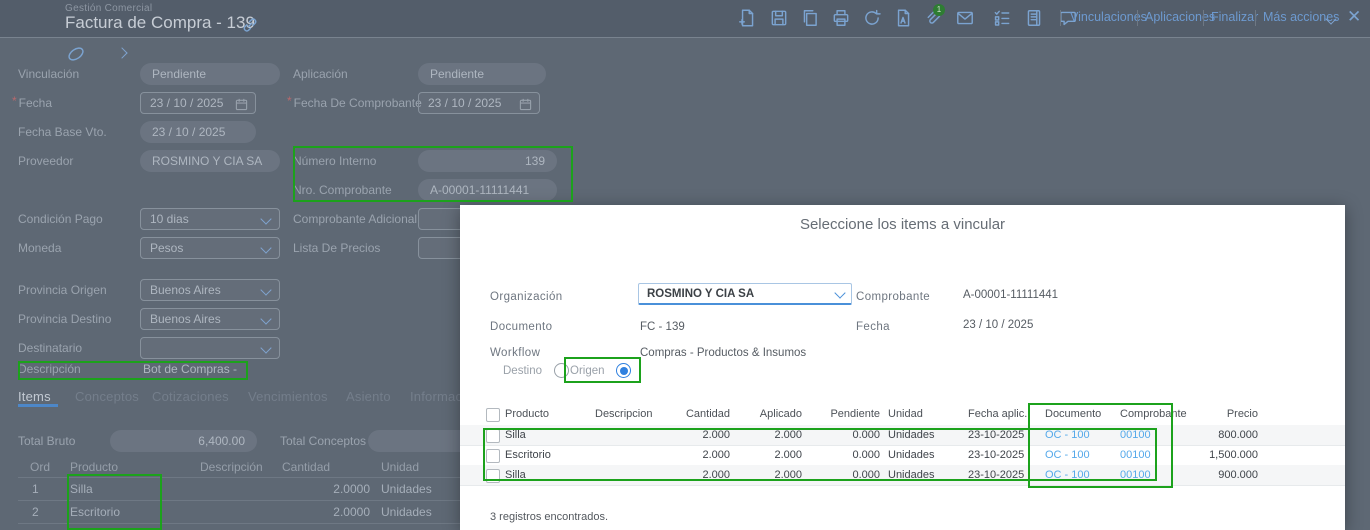 This screenshot has height=530, width=1370. Describe the element at coordinates (1180, 17) in the screenshot. I see `aplicaciones-button: Aplicaciones` at that location.